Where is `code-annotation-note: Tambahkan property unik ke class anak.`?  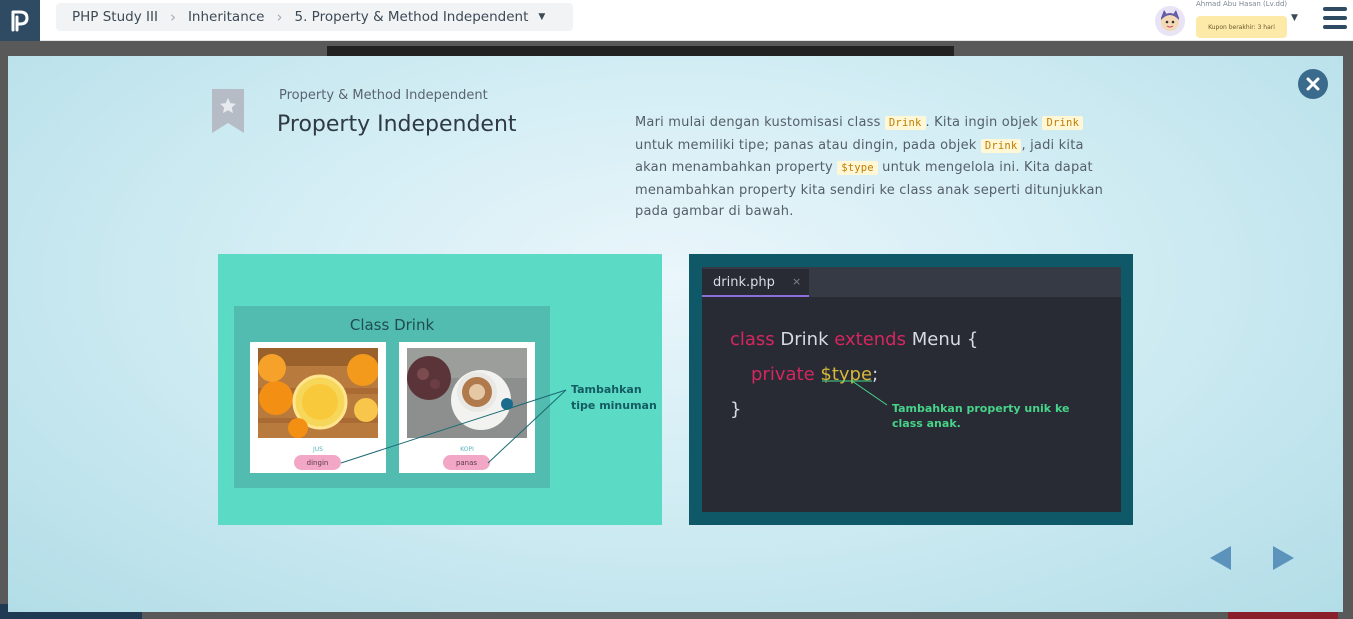
code-annotation-note: Tambahkan property unik ke class anak. is located at coordinates (981, 416).